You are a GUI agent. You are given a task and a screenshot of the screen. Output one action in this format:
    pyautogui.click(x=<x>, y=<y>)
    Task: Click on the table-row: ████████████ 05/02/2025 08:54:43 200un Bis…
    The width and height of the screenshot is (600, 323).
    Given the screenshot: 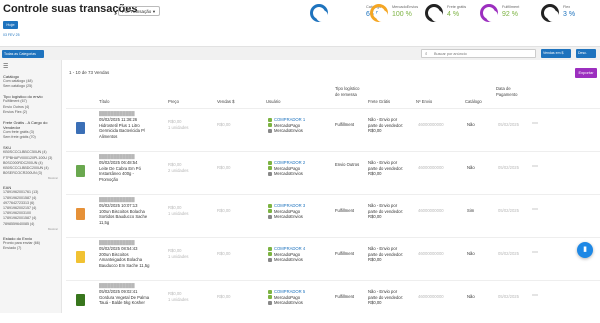 What is the action you would take?
    pyautogui.click(x=333, y=258)
    